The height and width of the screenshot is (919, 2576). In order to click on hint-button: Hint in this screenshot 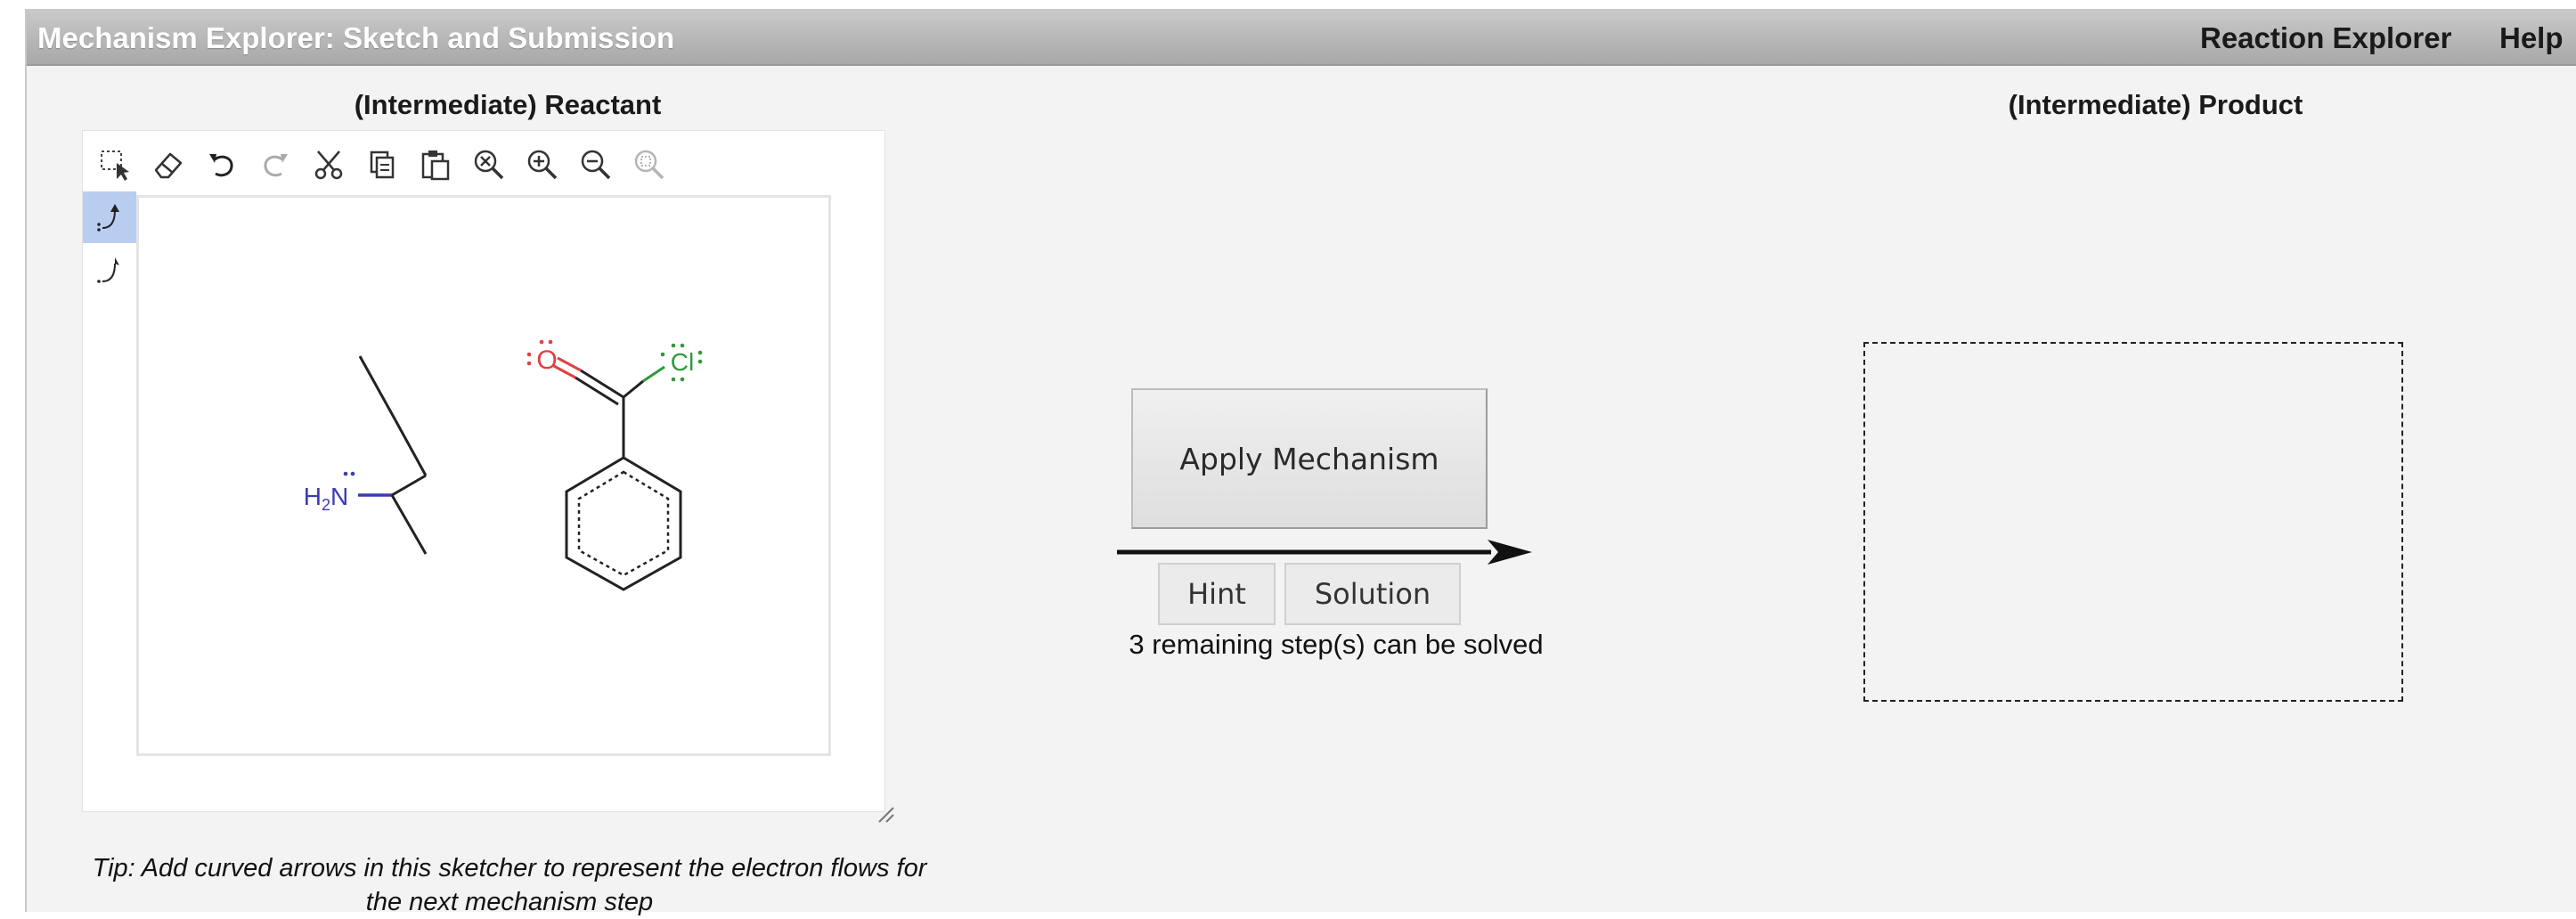, I will do `click(1217, 594)`.